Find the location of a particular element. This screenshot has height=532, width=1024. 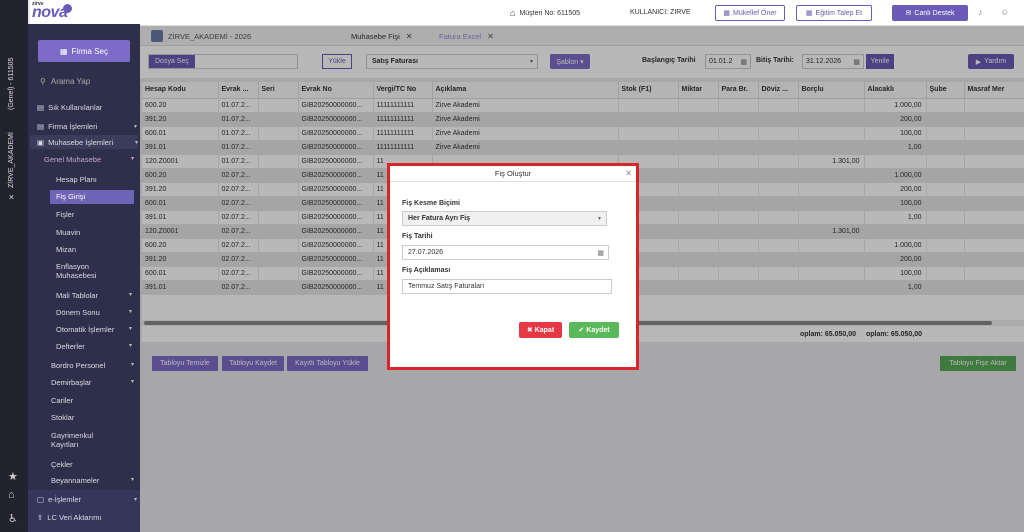

sidebar-label: Genel Muhasebe is located at coordinates (73, 159).